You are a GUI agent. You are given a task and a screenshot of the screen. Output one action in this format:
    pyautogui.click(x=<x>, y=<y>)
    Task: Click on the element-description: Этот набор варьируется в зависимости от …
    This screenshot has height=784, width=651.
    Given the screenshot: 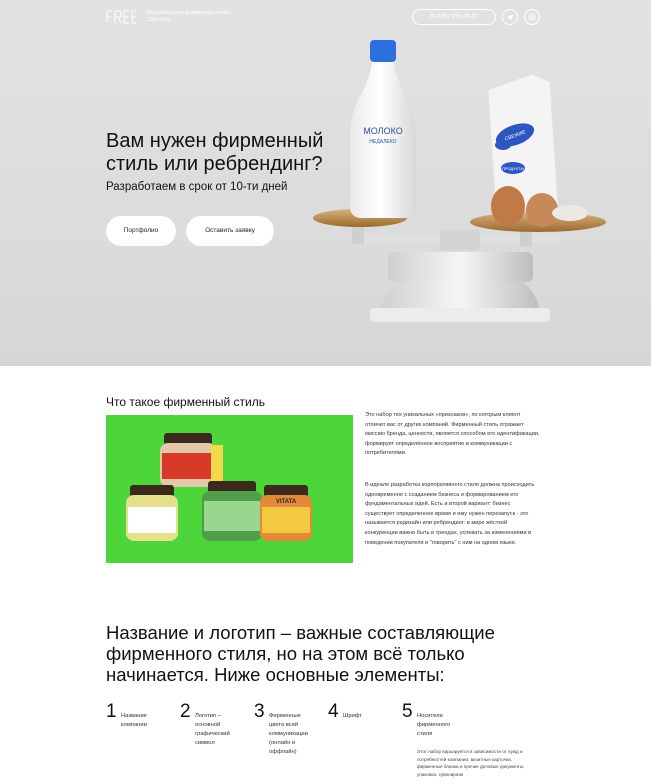 What is the action you would take?
    pyautogui.click(x=471, y=763)
    